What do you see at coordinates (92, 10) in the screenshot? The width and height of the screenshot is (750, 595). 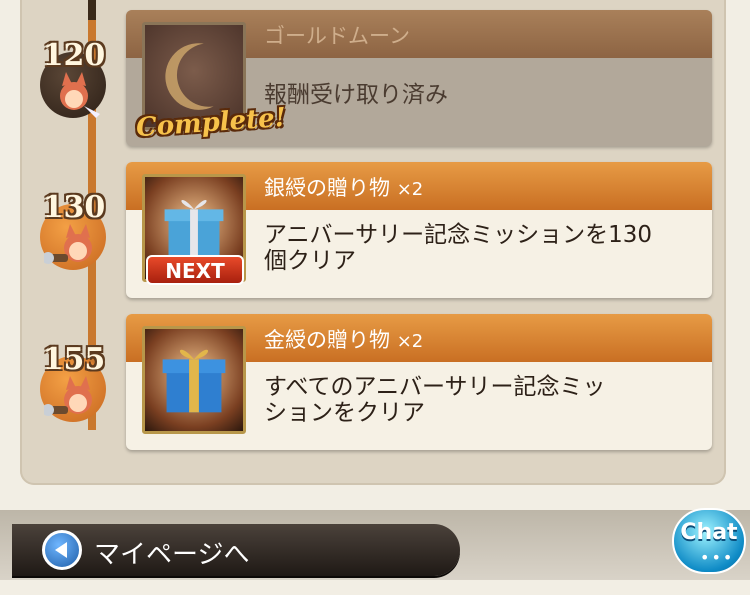 I see `progress-track-completed` at bounding box center [92, 10].